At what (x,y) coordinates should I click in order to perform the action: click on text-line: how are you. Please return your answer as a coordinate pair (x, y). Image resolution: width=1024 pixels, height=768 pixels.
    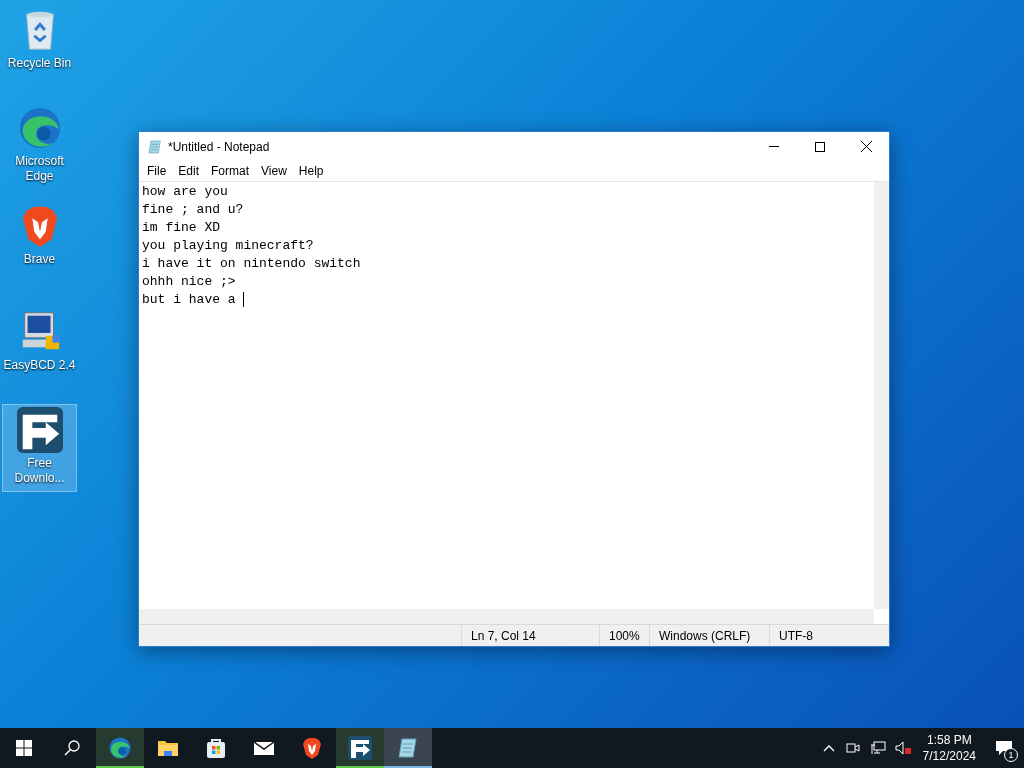
    Looking at the image, I should click on (185, 192).